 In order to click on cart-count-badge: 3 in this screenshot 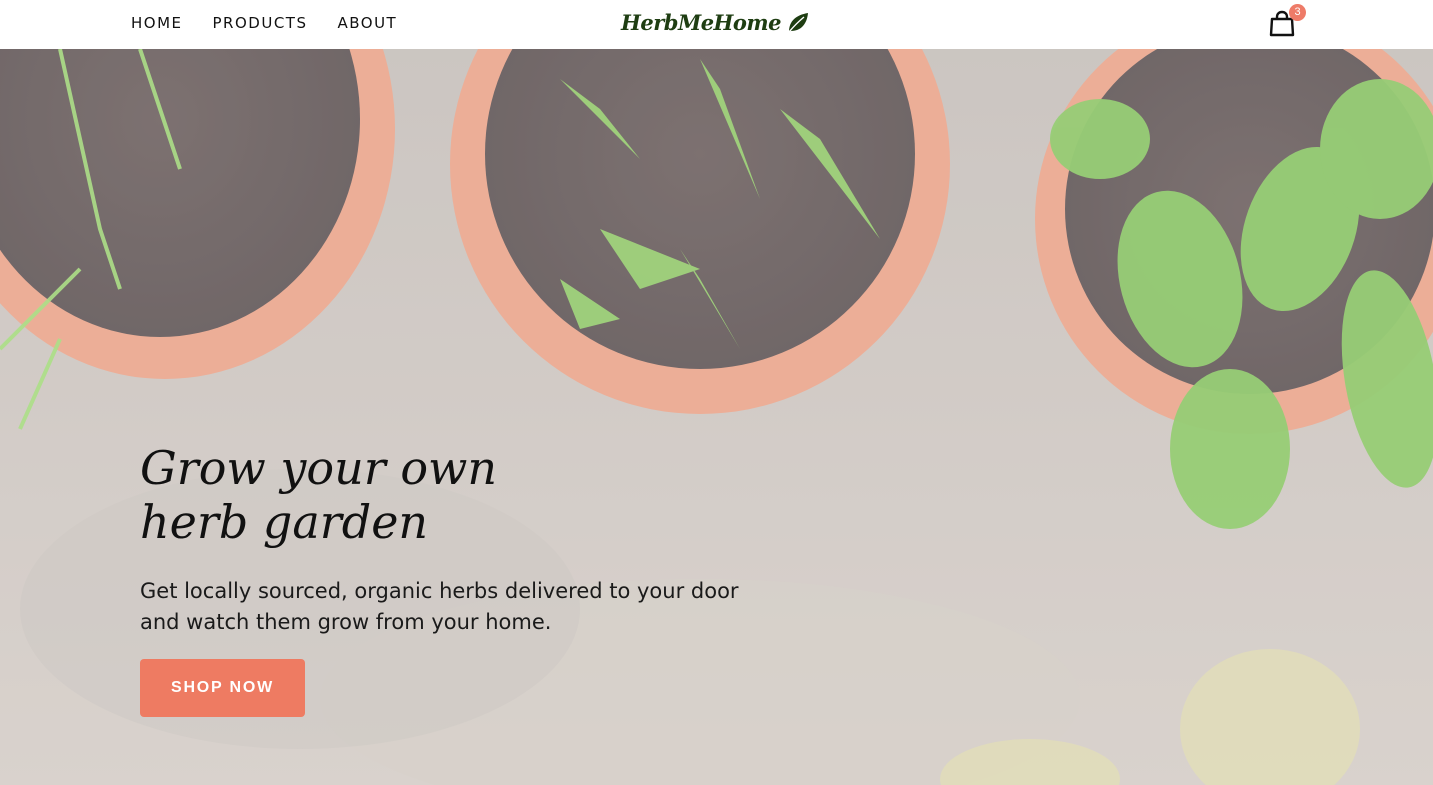, I will do `click(1297, 12)`.